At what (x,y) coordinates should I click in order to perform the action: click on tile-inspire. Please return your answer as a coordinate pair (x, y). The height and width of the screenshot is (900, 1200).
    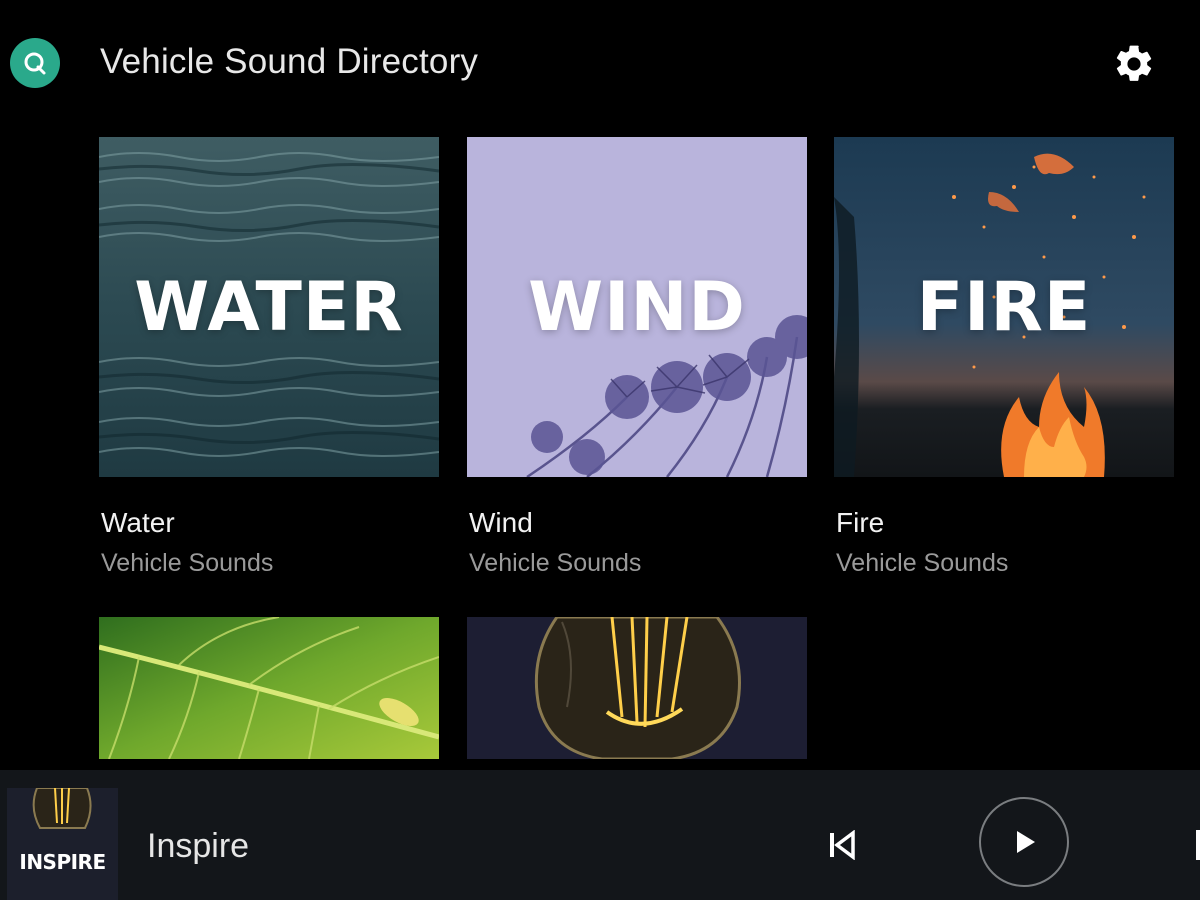
    Looking at the image, I should click on (637, 688).